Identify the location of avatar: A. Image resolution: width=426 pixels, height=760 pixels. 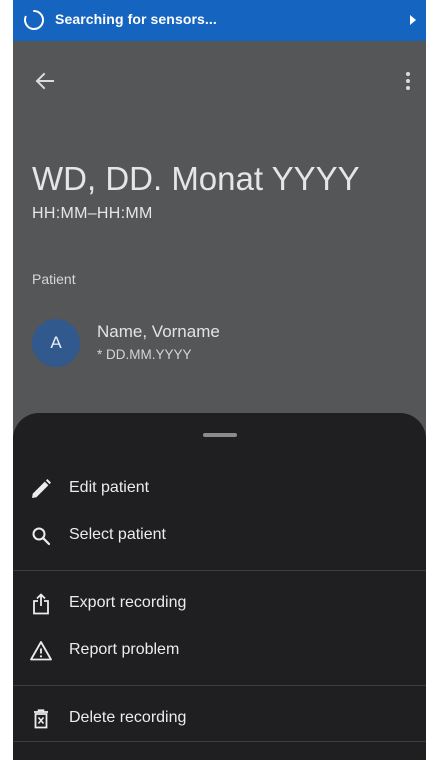
(56, 343).